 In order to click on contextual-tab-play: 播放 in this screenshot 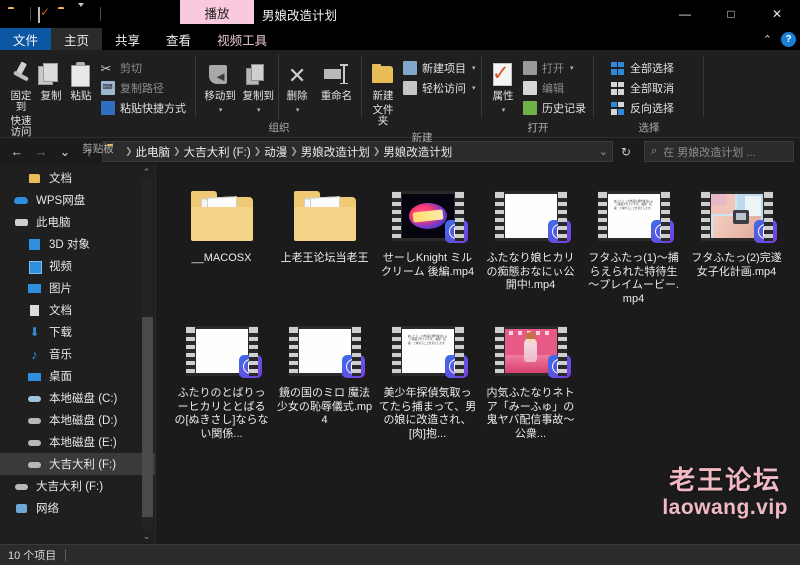, I will do `click(217, 12)`.